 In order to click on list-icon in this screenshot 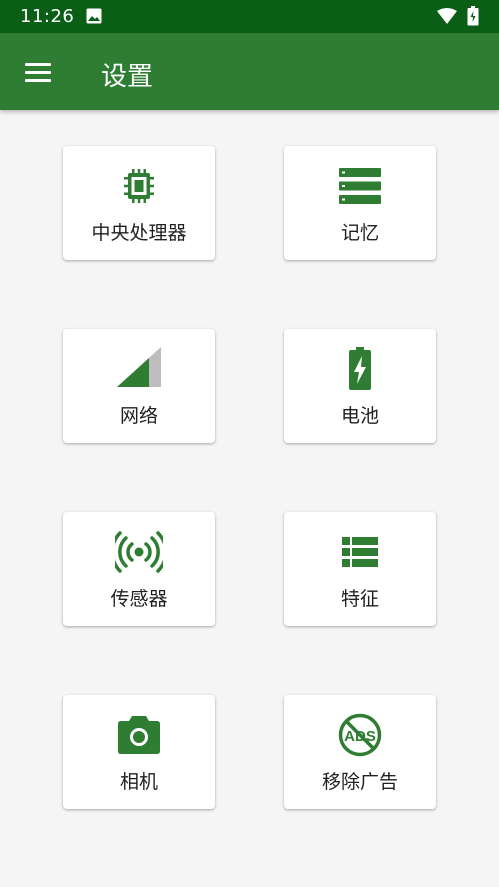, I will do `click(360, 552)`.